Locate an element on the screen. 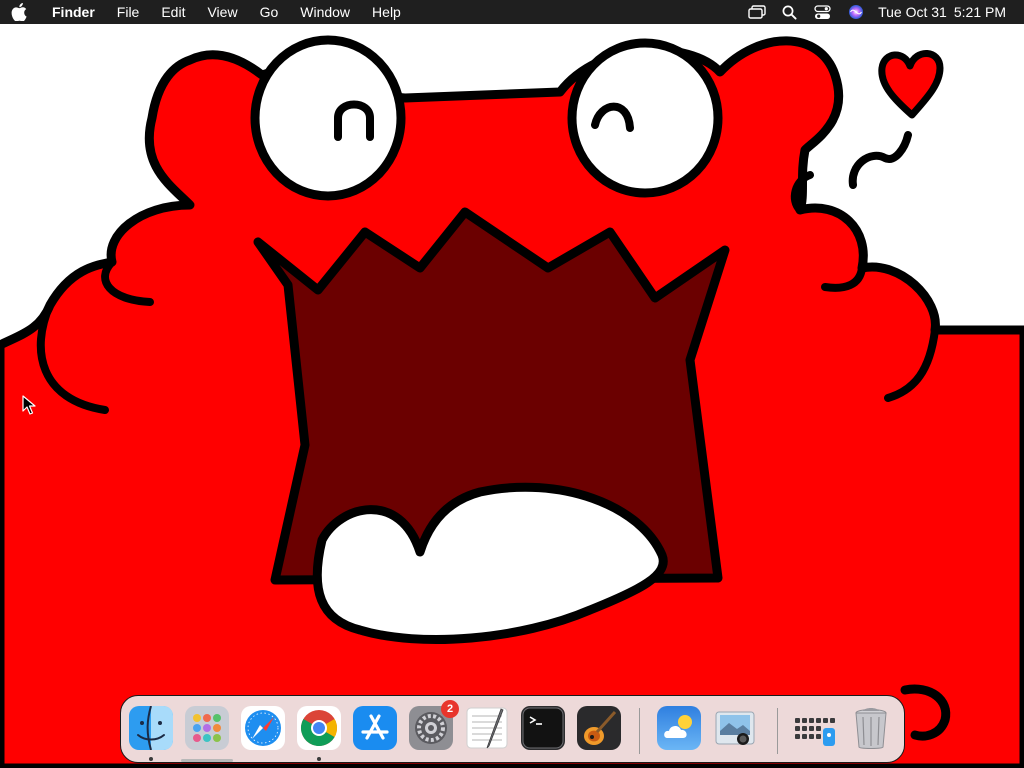  siri-icon is located at coordinates (855, 12).